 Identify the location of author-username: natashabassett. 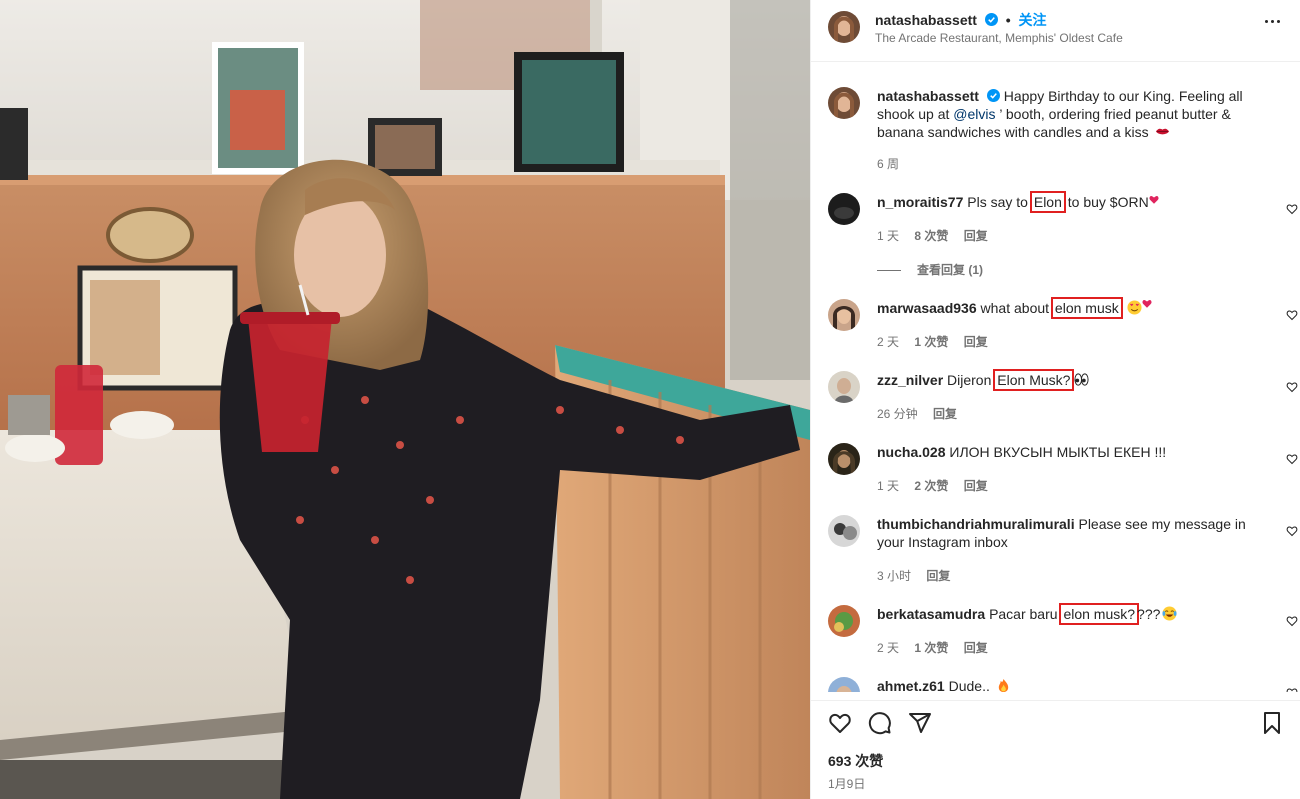
(926, 20).